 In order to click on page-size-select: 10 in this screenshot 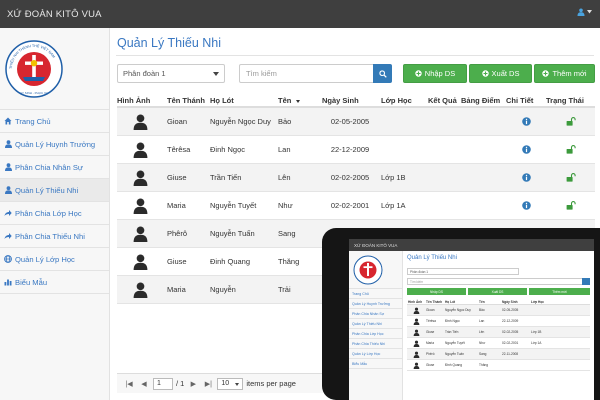, I will do `click(230, 383)`.